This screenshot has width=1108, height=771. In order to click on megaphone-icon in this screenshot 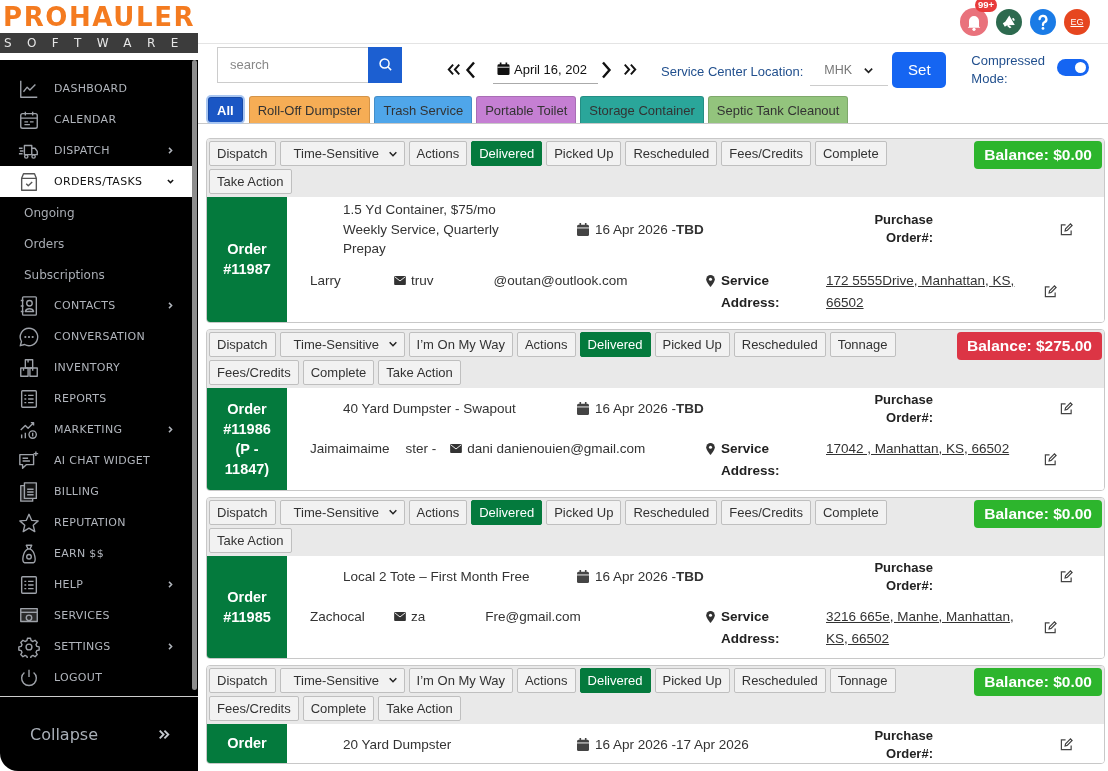, I will do `click(1009, 21)`.